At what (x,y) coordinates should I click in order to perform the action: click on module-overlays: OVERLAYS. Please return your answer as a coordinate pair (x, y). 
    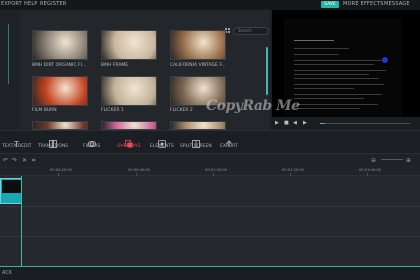
    Looking at the image, I should click on (128, 141).